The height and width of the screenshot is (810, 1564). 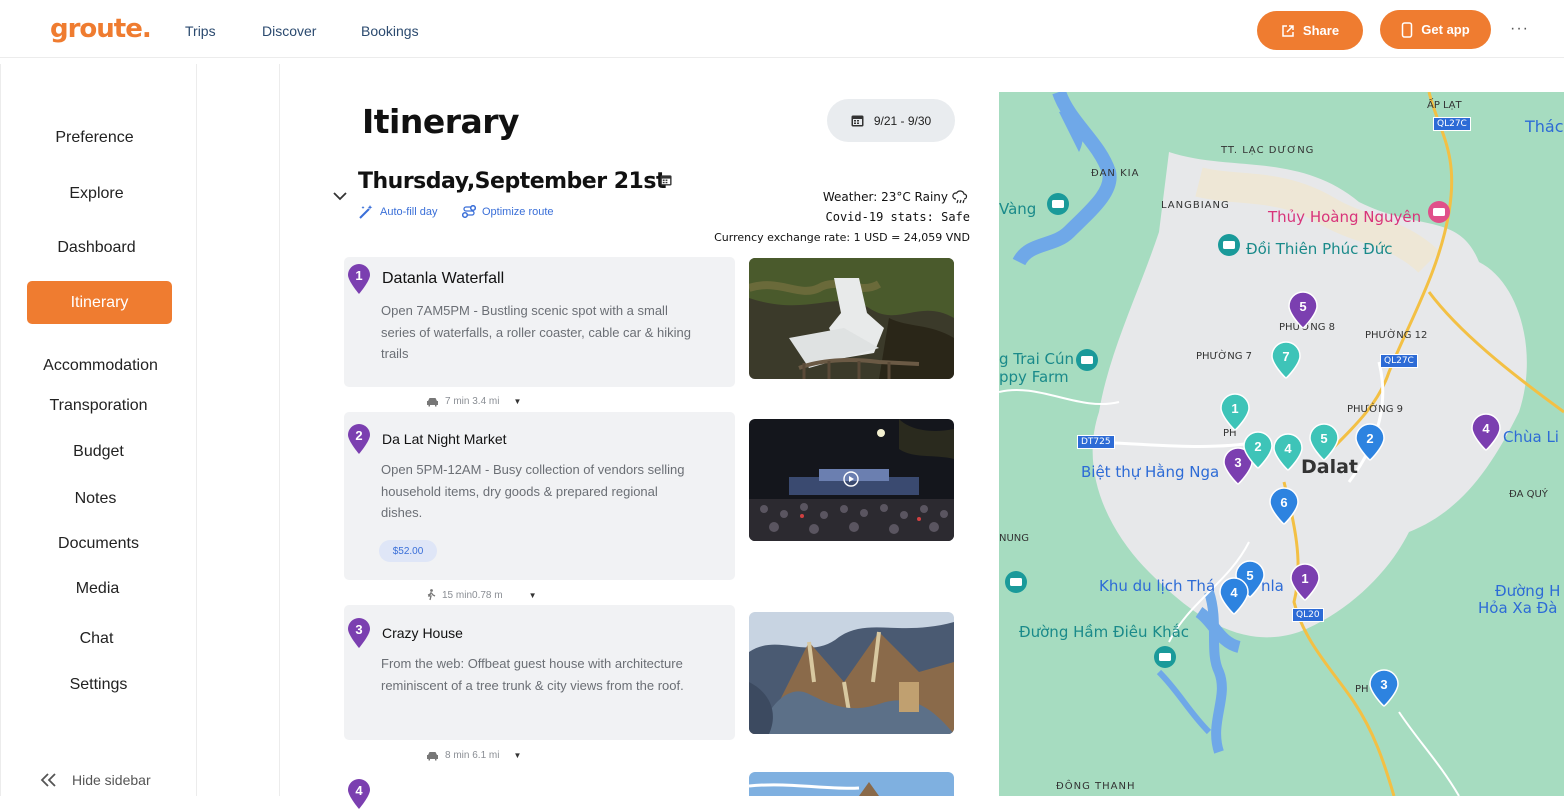 What do you see at coordinates (1321, 30) in the screenshot?
I see `share-label: Share` at bounding box center [1321, 30].